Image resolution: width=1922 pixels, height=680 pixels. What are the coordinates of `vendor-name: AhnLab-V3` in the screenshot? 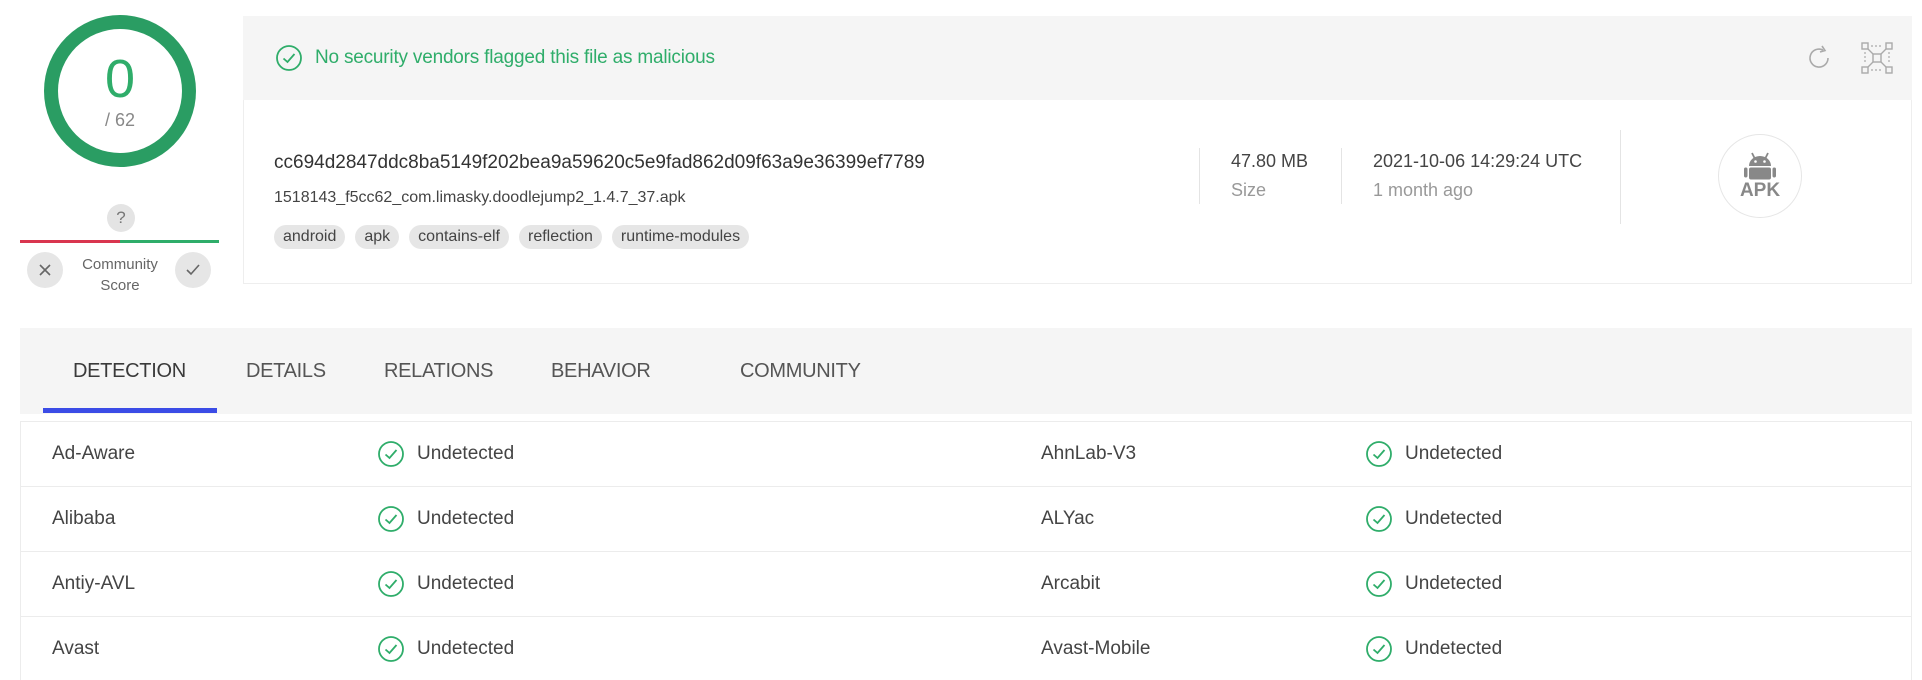 It's located at (1089, 453).